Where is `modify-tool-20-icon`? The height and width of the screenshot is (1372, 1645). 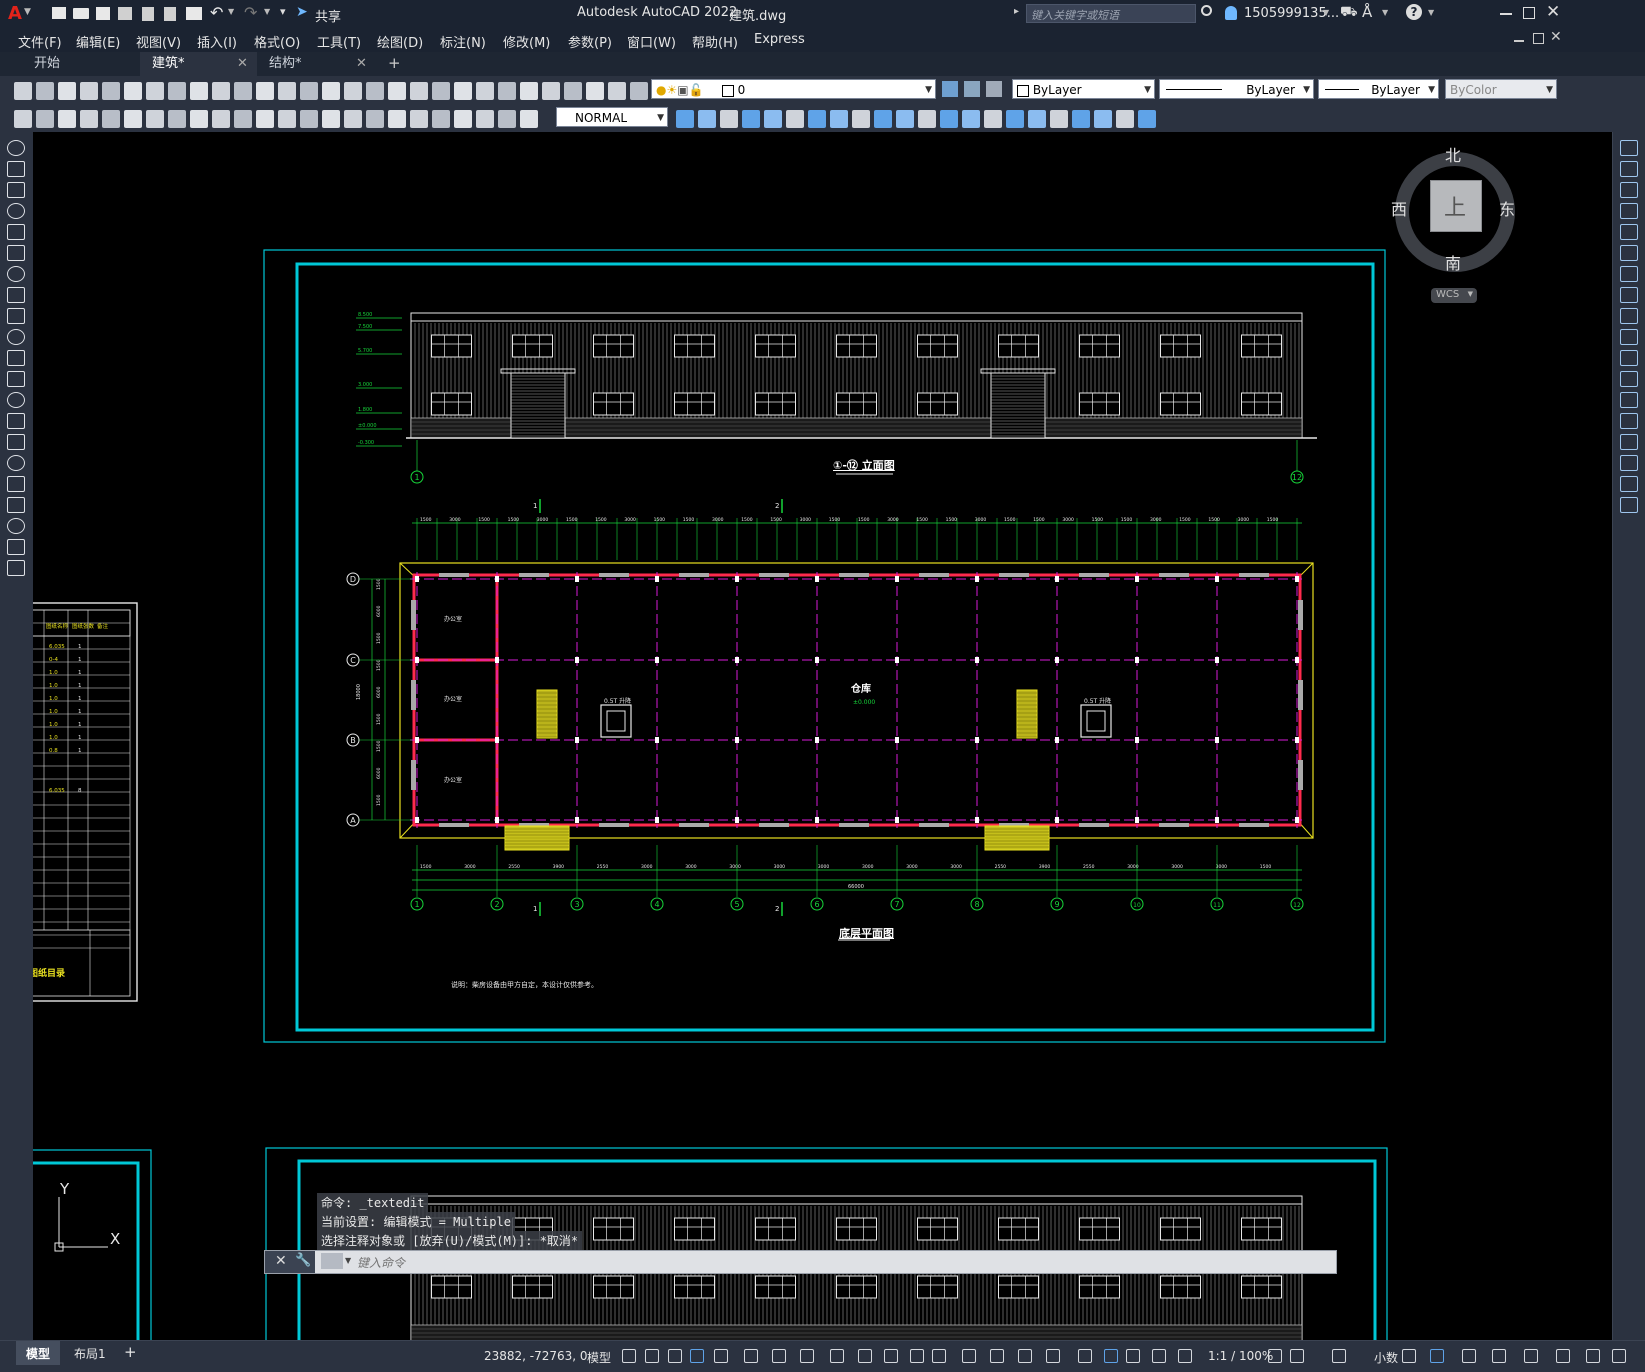
modify-tool-20-icon is located at coordinates (1103, 119).